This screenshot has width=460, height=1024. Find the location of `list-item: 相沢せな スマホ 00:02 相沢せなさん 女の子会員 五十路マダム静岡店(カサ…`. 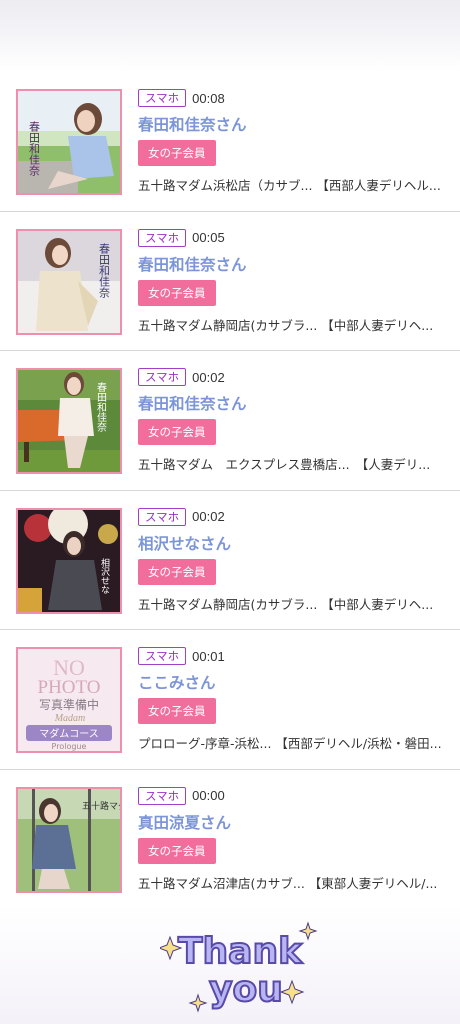

list-item: 相沢せな スマホ 00:02 相沢せなさん 女の子会員 五十路マダム静岡店(カサ… is located at coordinates (230, 560).